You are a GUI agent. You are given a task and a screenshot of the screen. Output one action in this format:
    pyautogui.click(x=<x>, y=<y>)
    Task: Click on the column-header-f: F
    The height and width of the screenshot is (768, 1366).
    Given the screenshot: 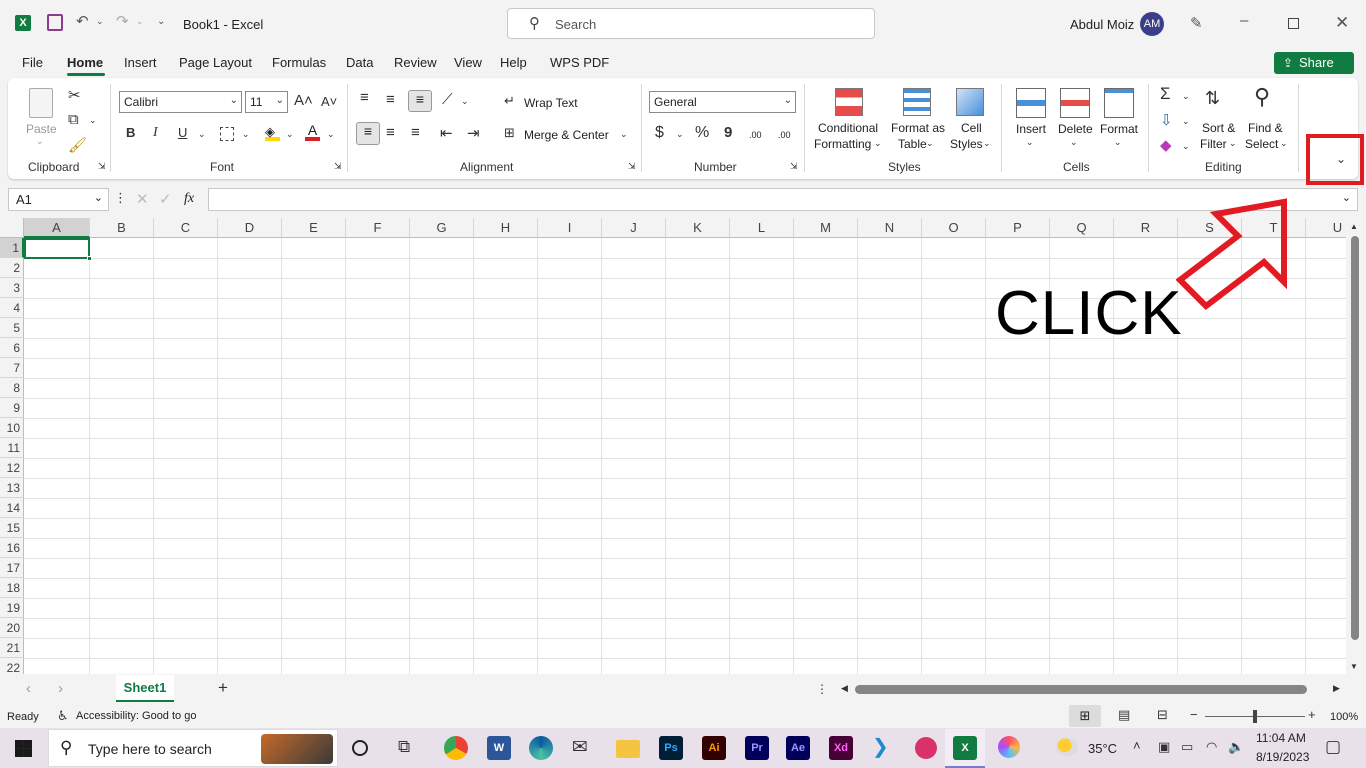 What is the action you would take?
    pyautogui.click(x=378, y=228)
    